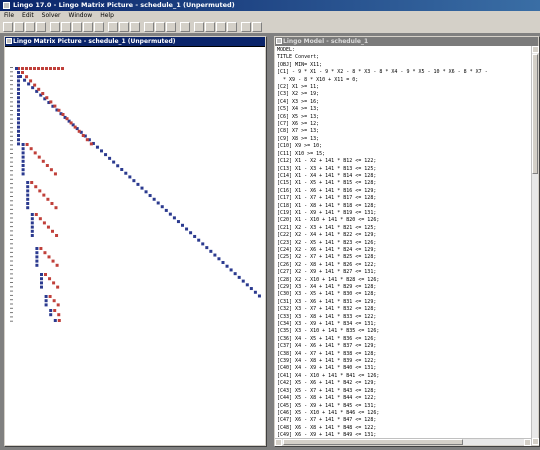 This screenshot has width=540, height=450. I want to click on model-line: [C14] X1 - X4 + 141 * B14 <= 128;, so click(327, 175).